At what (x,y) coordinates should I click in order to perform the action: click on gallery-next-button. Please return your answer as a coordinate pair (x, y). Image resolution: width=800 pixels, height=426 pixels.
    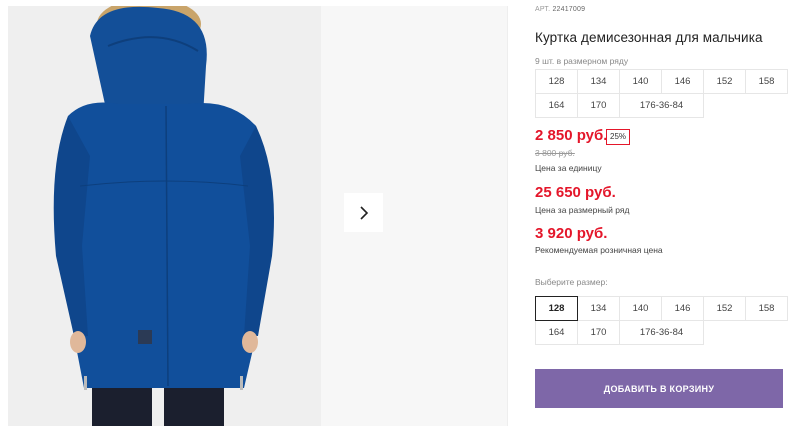
    Looking at the image, I should click on (363, 212).